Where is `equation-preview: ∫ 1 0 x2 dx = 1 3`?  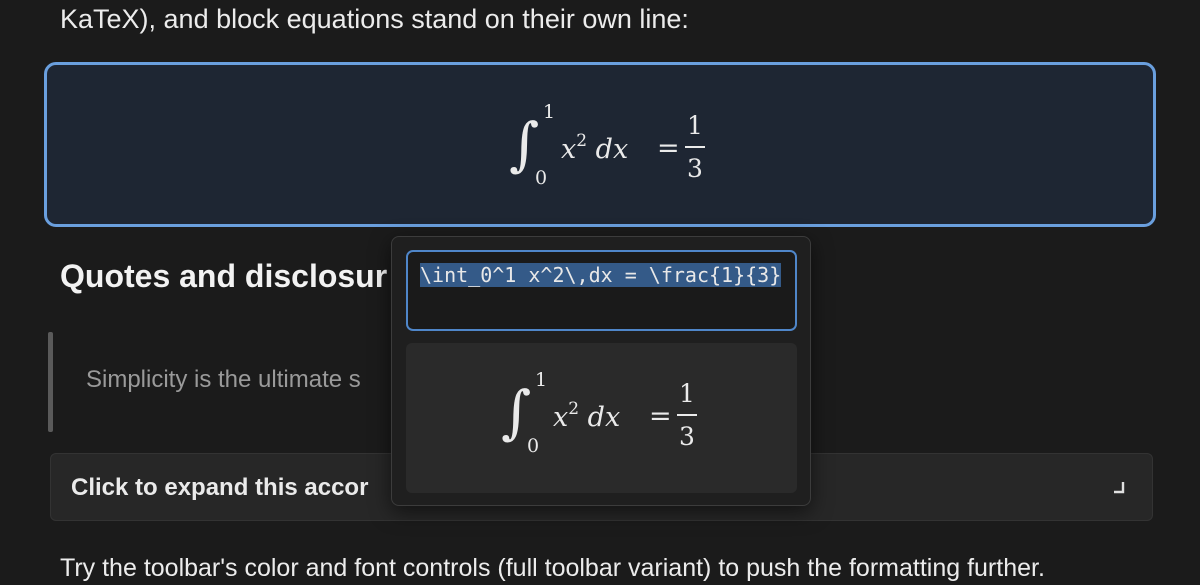 equation-preview: ∫ 1 0 x2 dx = 1 3 is located at coordinates (601, 418).